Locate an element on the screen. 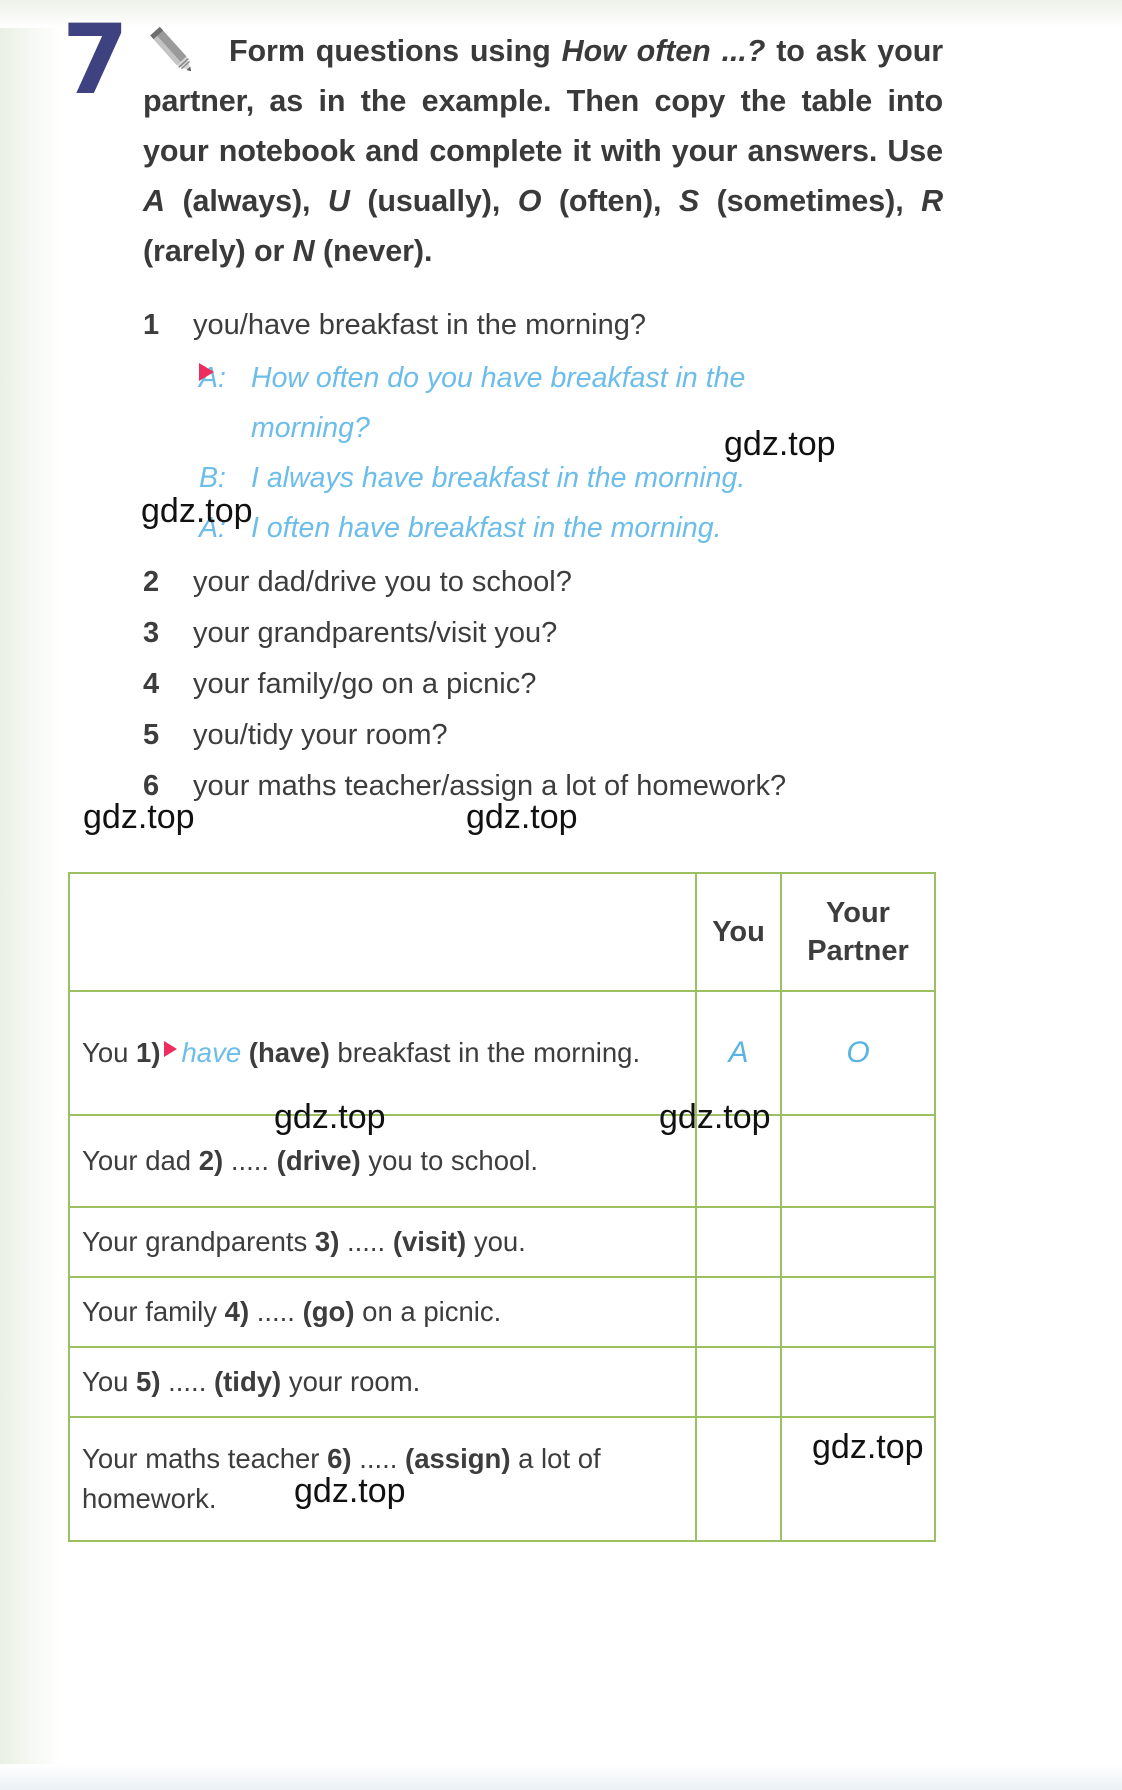 The height and width of the screenshot is (1790, 1122). table-cell-sentence: You 5) ..... (tidy) your room. is located at coordinates (382, 1382).